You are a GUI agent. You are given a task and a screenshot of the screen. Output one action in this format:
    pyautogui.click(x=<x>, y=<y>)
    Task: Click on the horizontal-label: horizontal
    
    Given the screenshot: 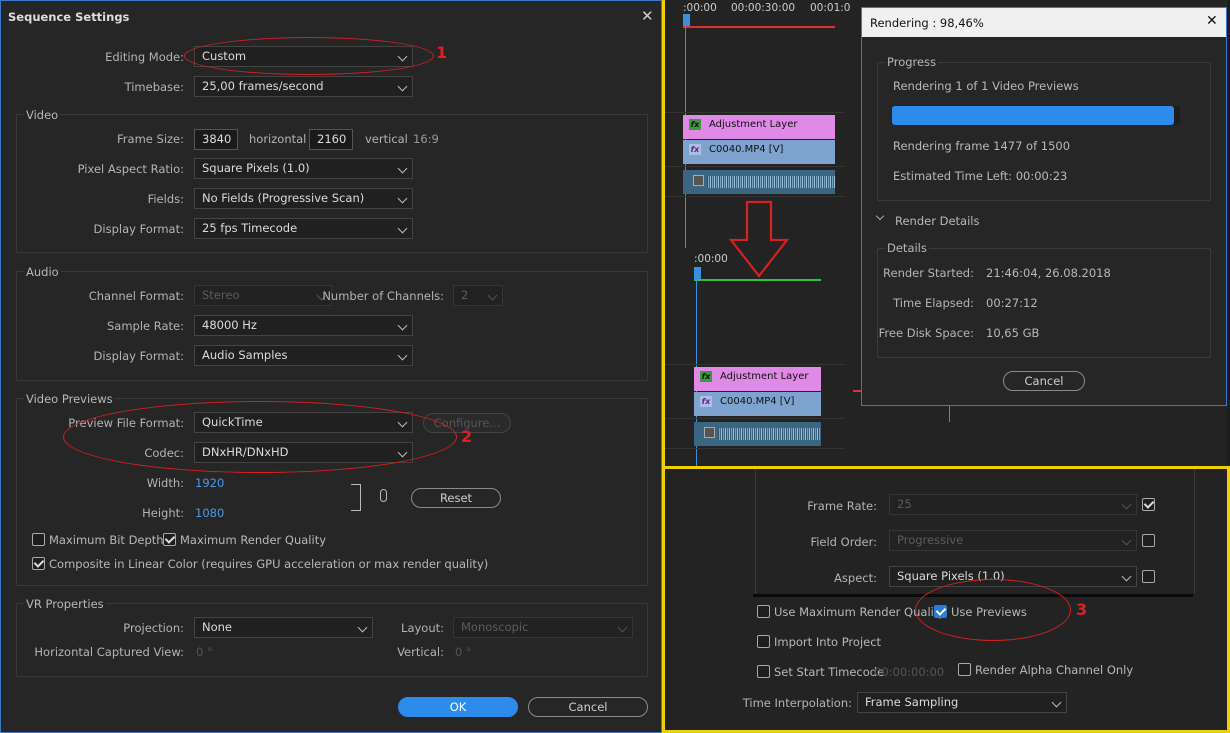 What is the action you would take?
    pyautogui.click(x=278, y=139)
    